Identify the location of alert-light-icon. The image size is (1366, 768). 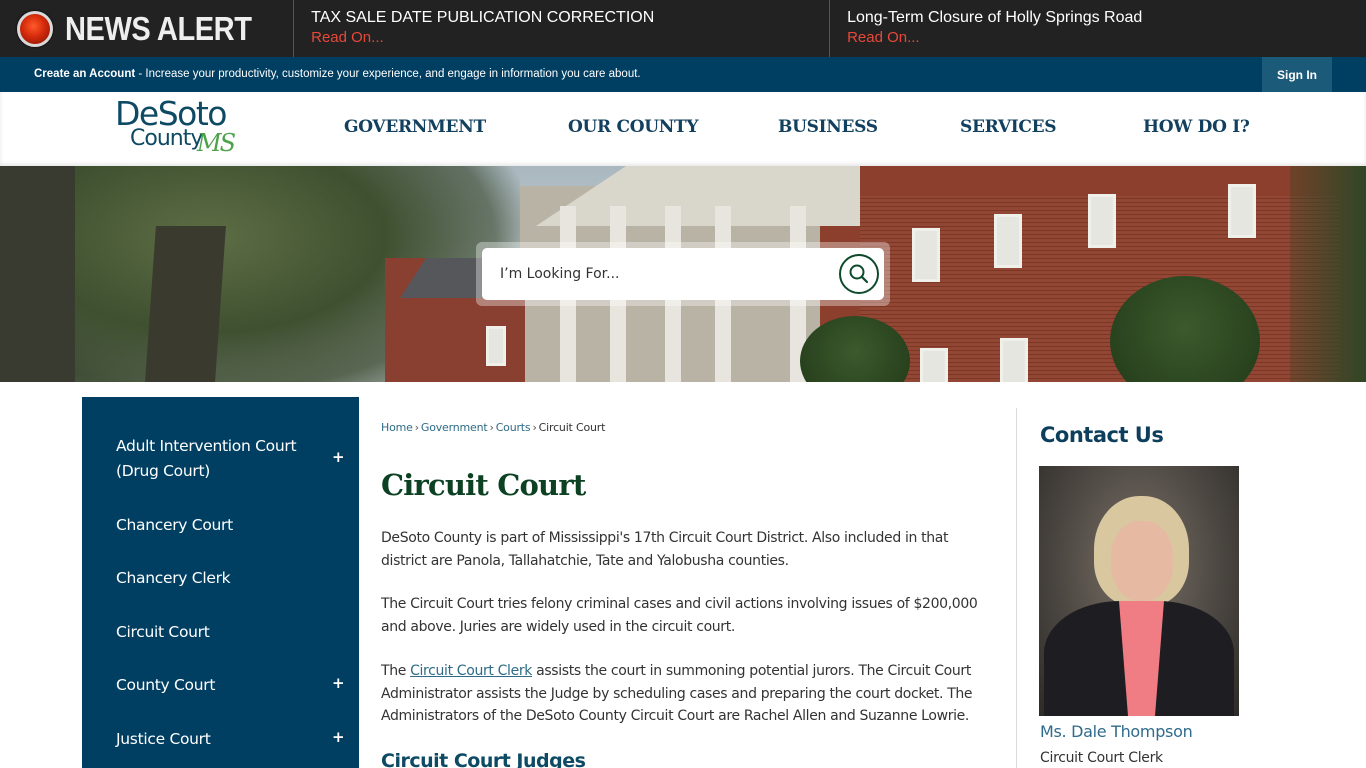
(35, 28).